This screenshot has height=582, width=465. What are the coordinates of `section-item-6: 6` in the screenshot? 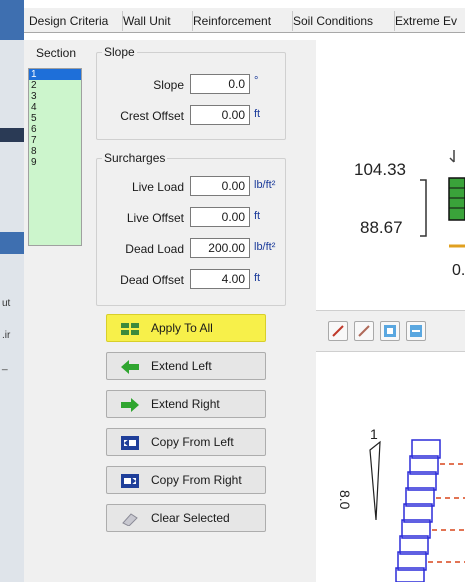 It's located at (55, 129).